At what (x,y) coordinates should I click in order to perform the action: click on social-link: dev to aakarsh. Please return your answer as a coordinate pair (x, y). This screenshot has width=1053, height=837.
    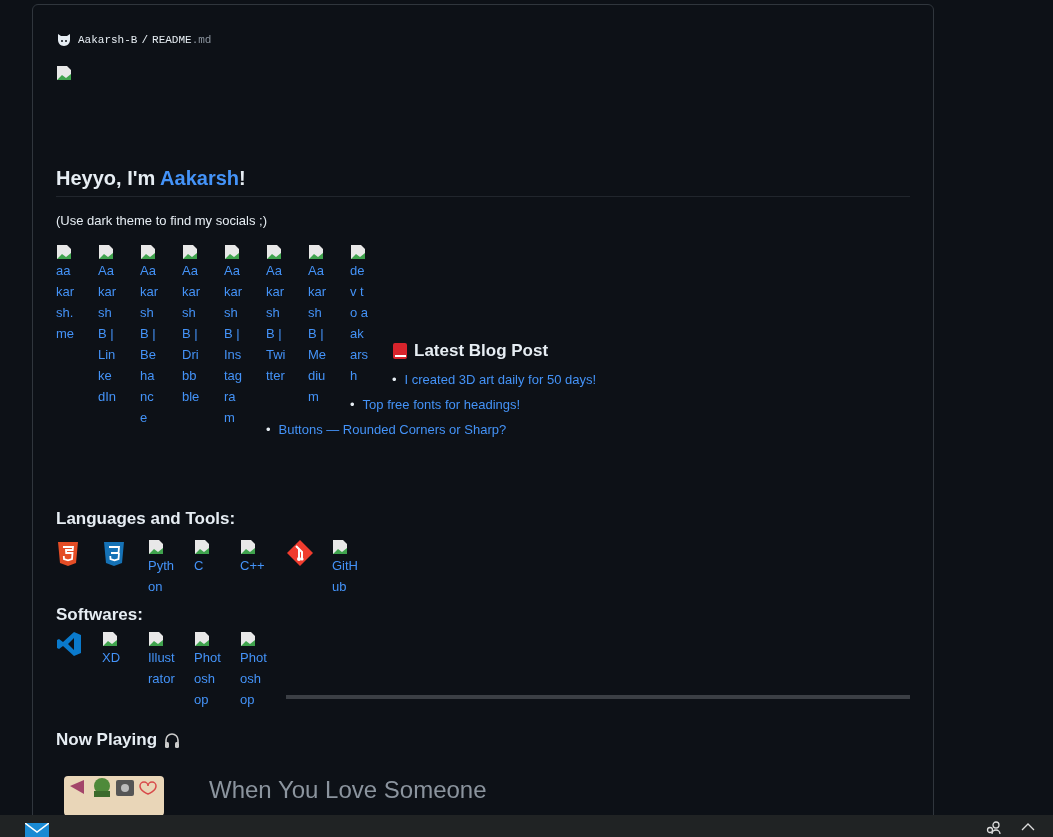
    Looking at the image, I should click on (360, 323).